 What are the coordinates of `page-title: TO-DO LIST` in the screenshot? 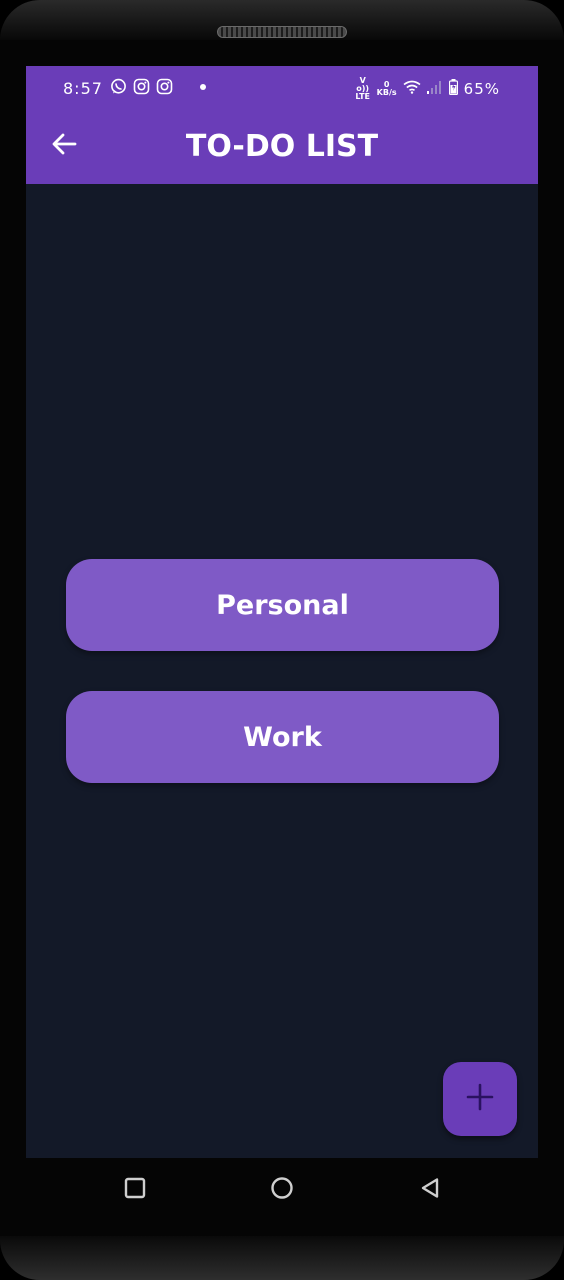 It's located at (282, 146).